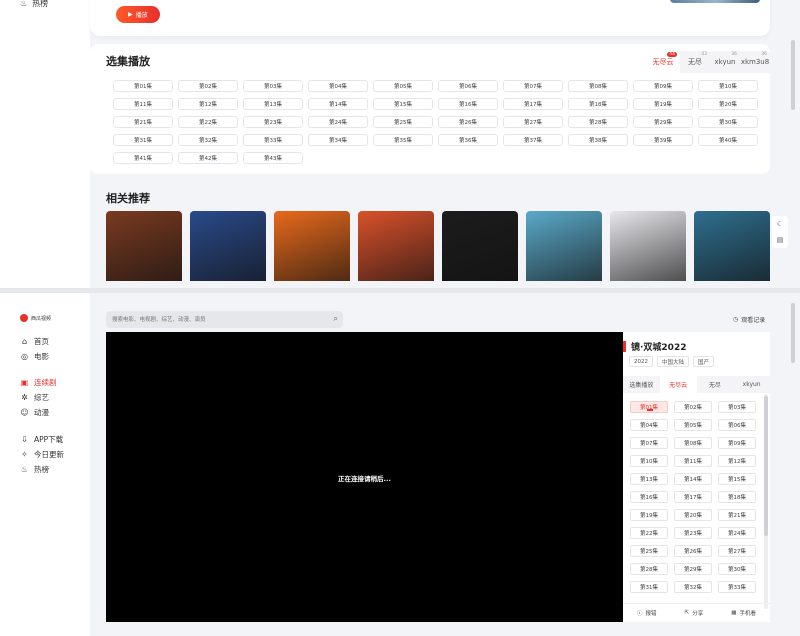 The image size is (800, 636). What do you see at coordinates (336, 319) in the screenshot?
I see `search-icon: ⌕` at bounding box center [336, 319].